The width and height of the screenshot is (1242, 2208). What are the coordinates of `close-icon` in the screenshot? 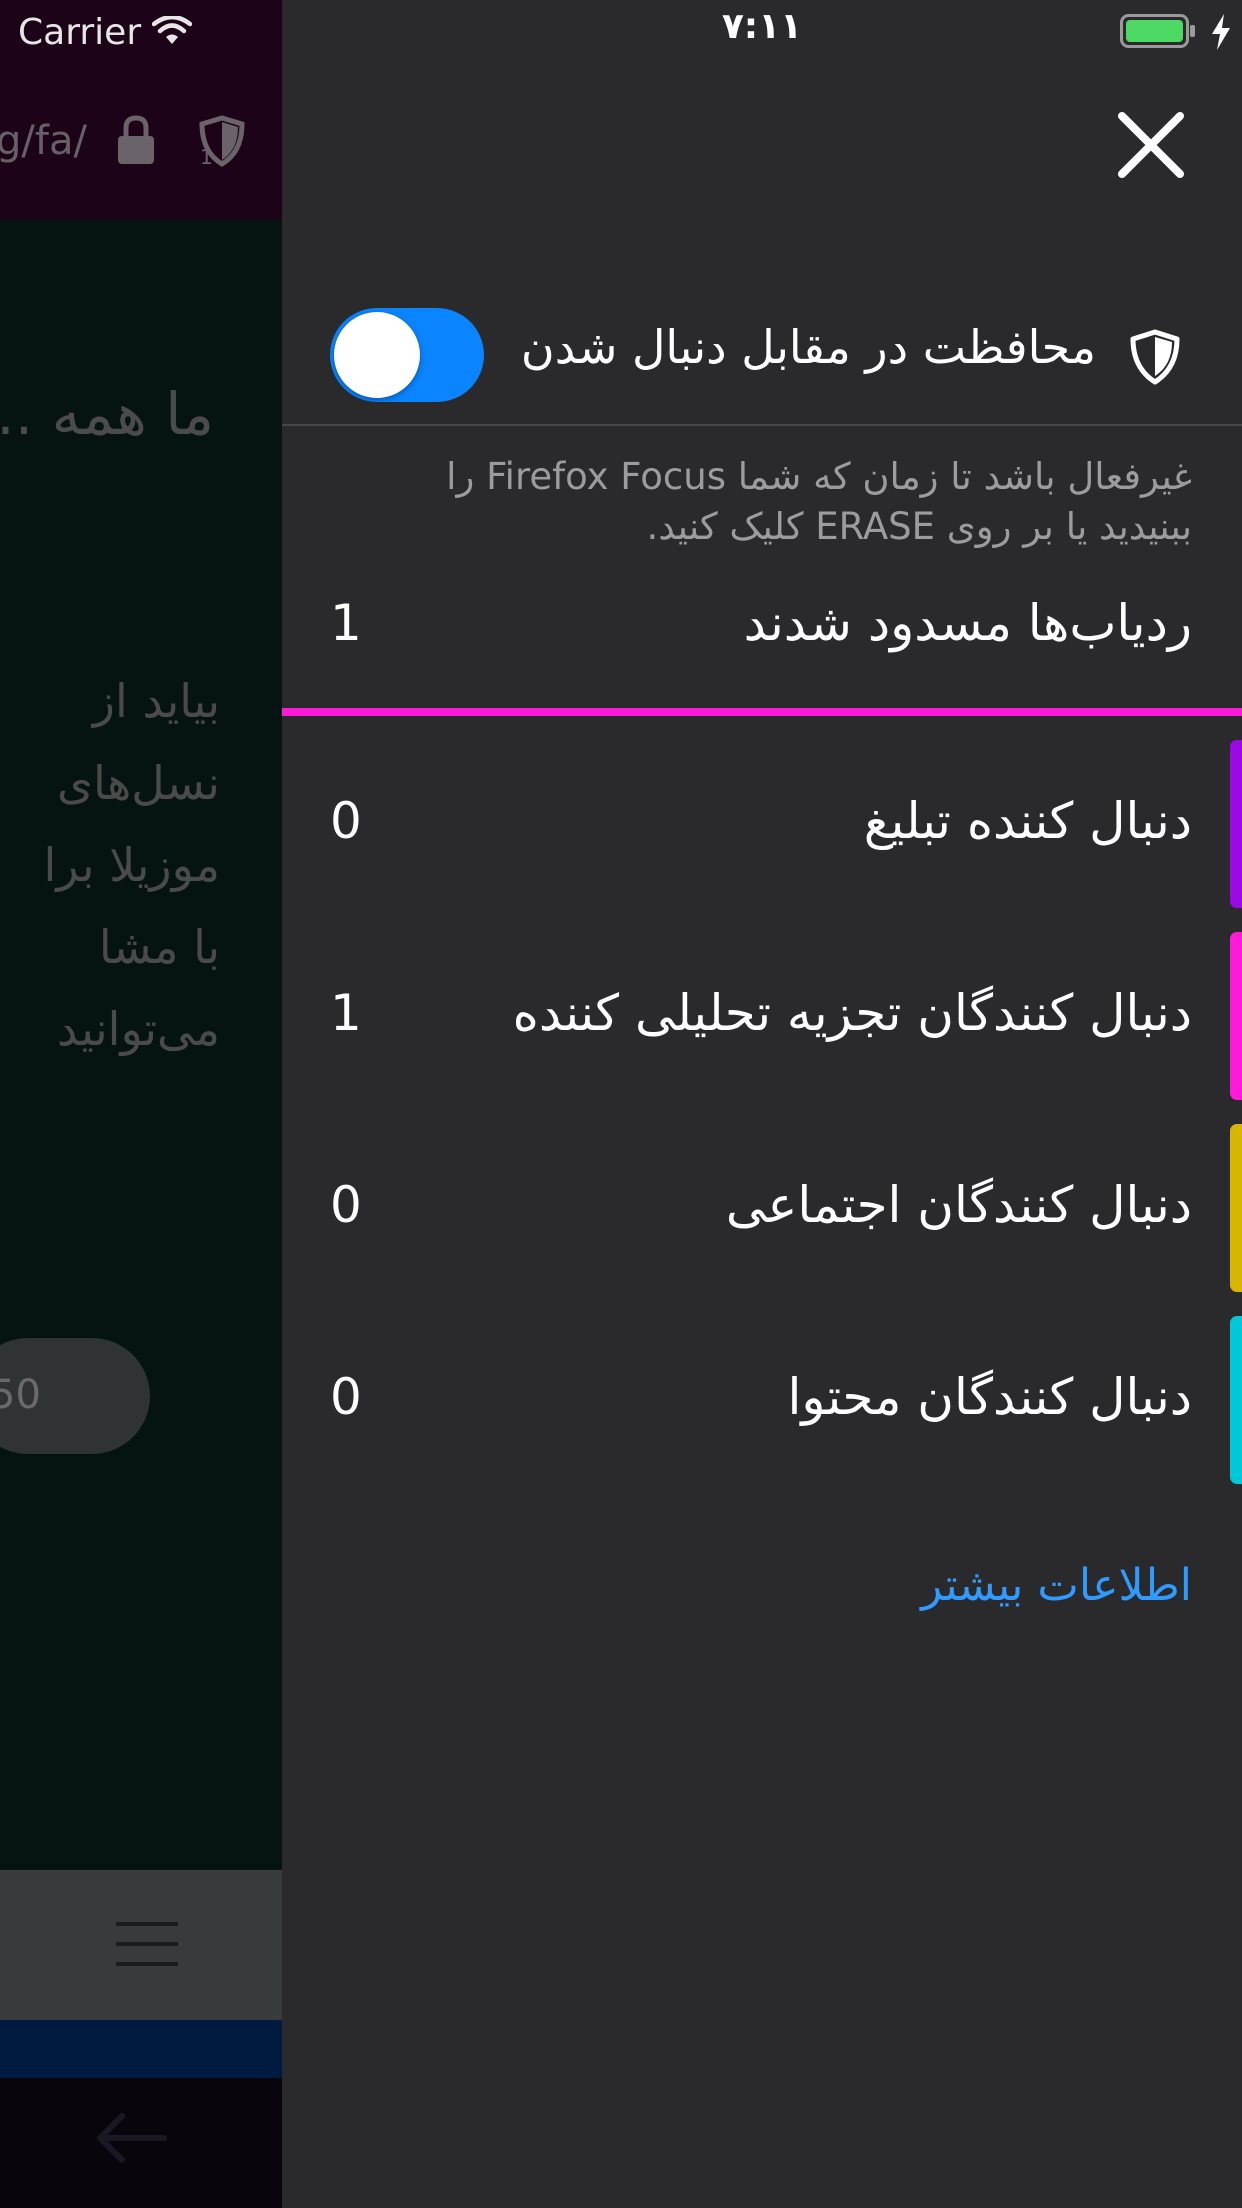 It's located at (1151, 145).